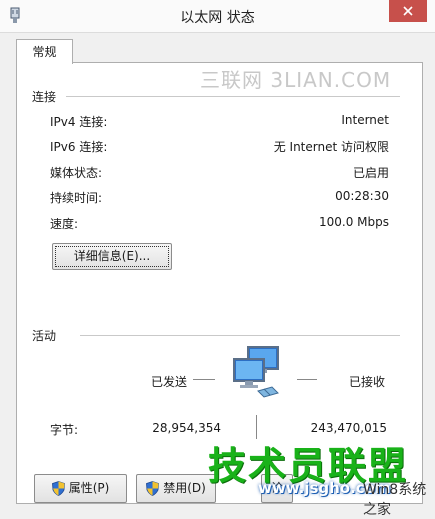 The width and height of the screenshot is (435, 519). Describe the element at coordinates (331, 147) in the screenshot. I see `ipv6-value: 无 Internet 访问权限` at that location.